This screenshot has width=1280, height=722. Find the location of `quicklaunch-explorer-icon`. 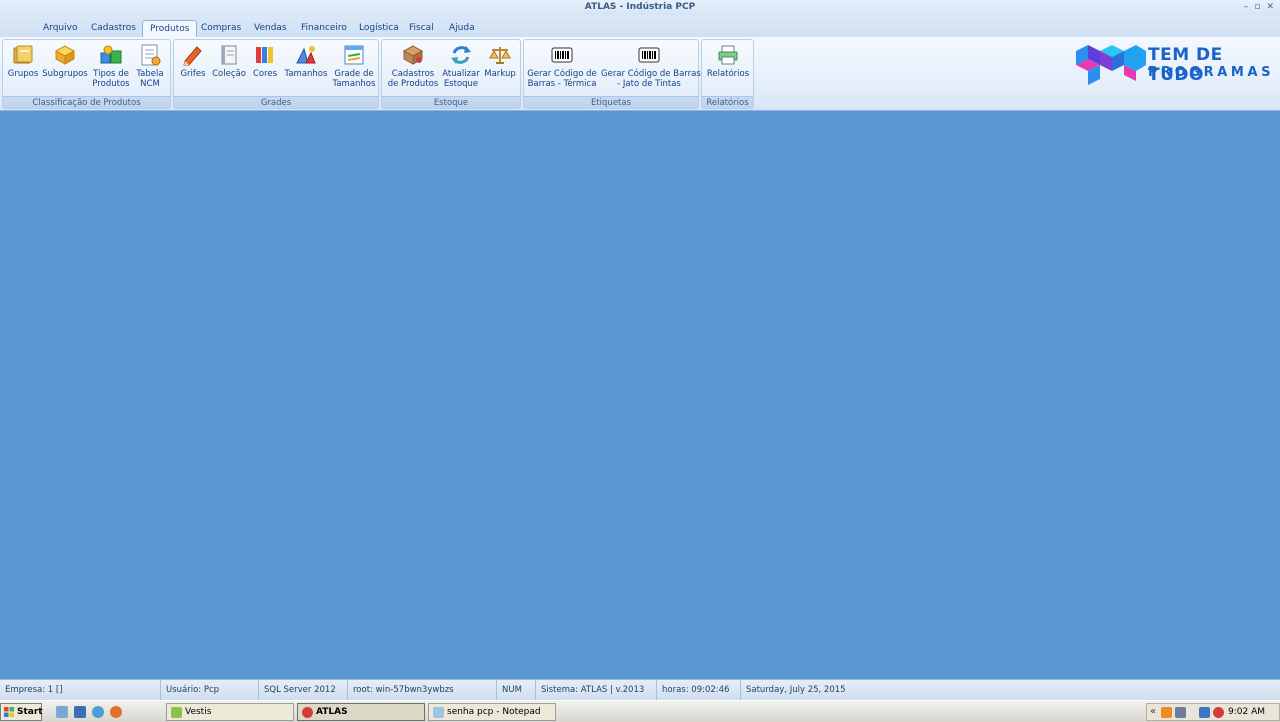

quicklaunch-explorer-icon is located at coordinates (62, 712).